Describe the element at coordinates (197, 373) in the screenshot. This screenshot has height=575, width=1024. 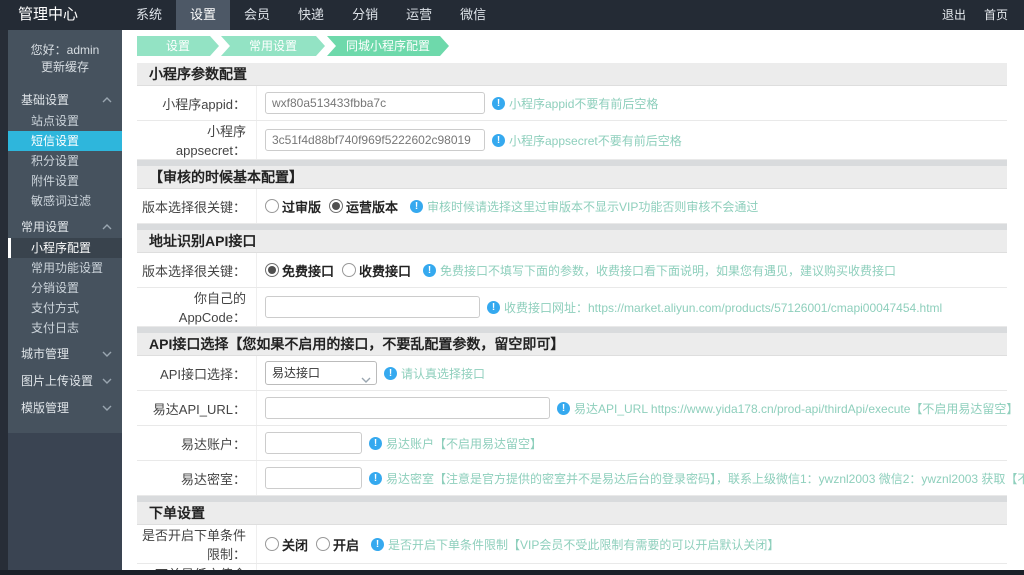
I see `row-label: API接口选择：` at that location.